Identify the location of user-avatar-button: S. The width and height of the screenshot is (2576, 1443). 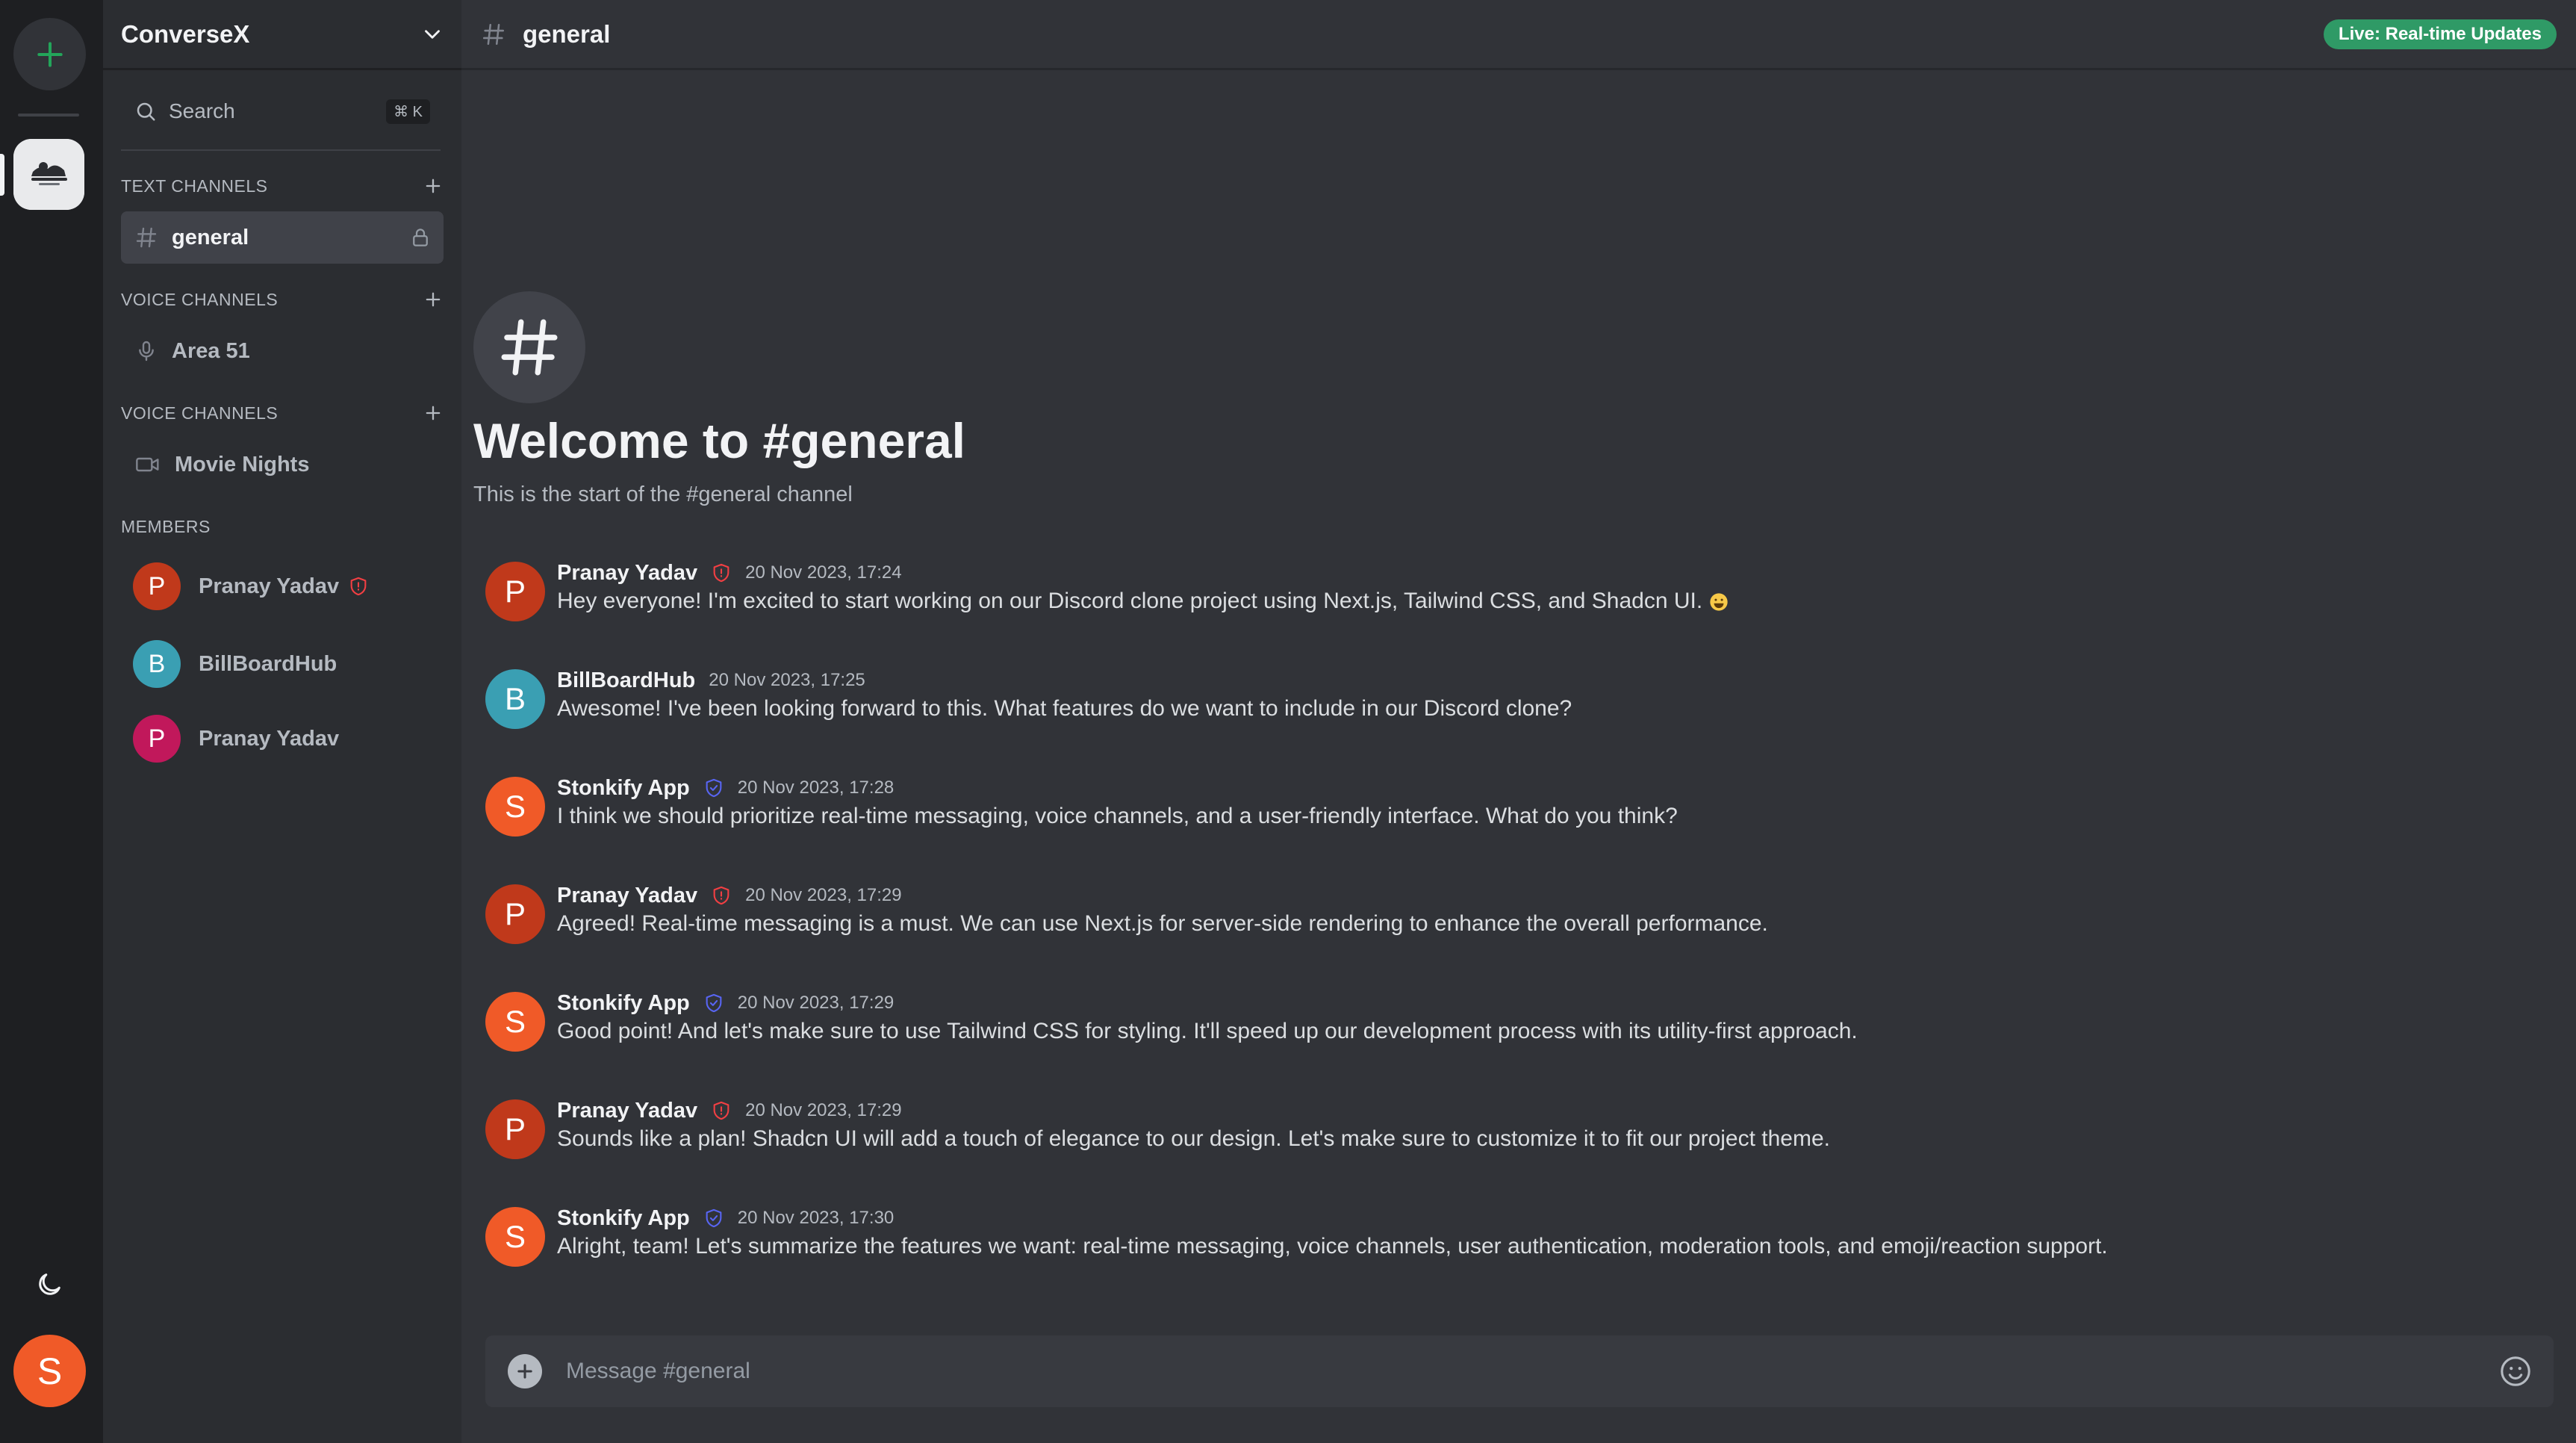
(49, 1371).